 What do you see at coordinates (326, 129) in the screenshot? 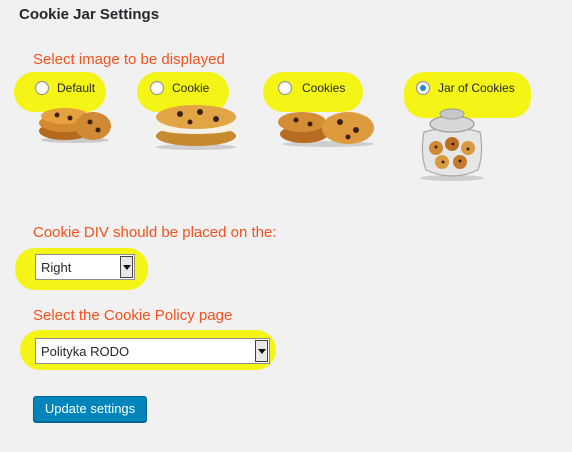
I see `cookies-pile-icon` at bounding box center [326, 129].